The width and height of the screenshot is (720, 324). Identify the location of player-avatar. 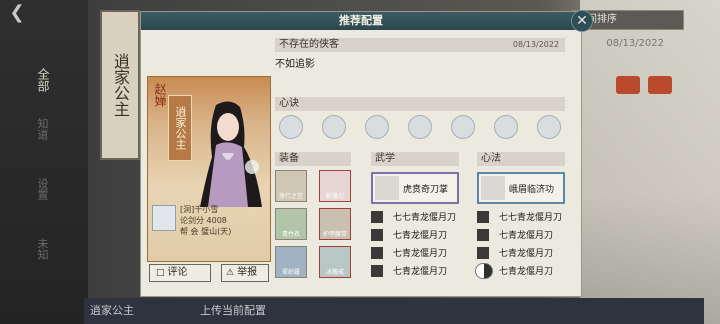
(164, 218).